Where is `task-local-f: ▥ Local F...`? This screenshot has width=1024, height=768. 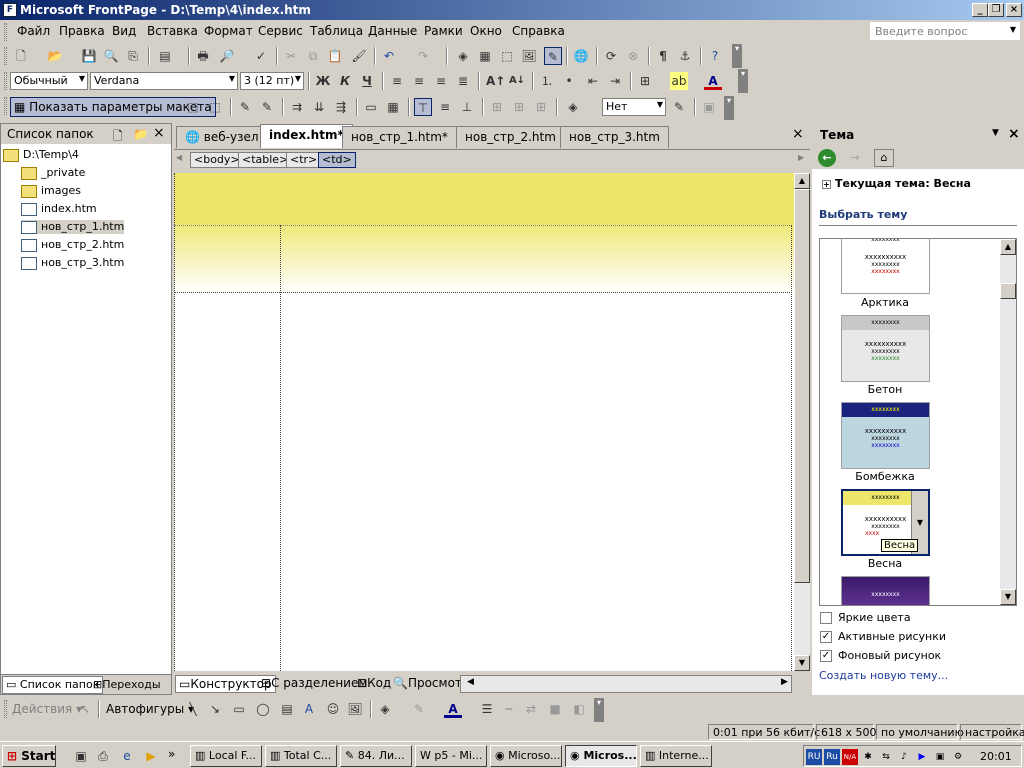
task-local-f: ▥ Local F... is located at coordinates (226, 756).